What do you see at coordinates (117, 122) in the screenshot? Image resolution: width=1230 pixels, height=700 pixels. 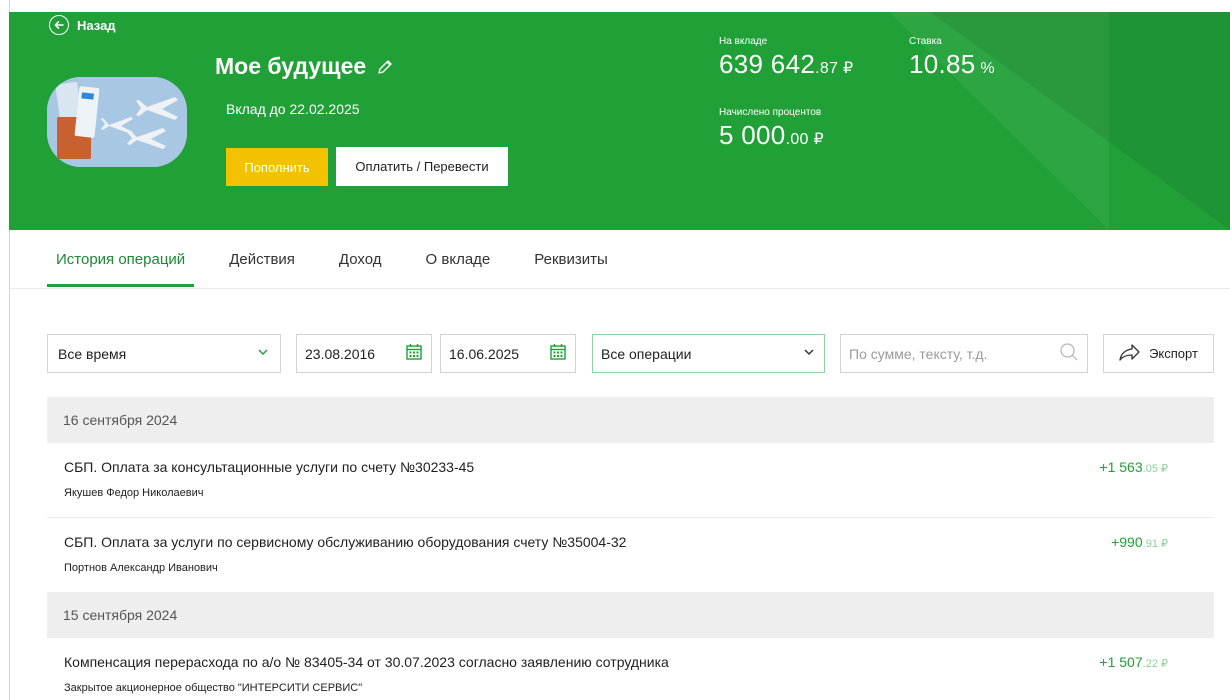 I see `deposit-image` at bounding box center [117, 122].